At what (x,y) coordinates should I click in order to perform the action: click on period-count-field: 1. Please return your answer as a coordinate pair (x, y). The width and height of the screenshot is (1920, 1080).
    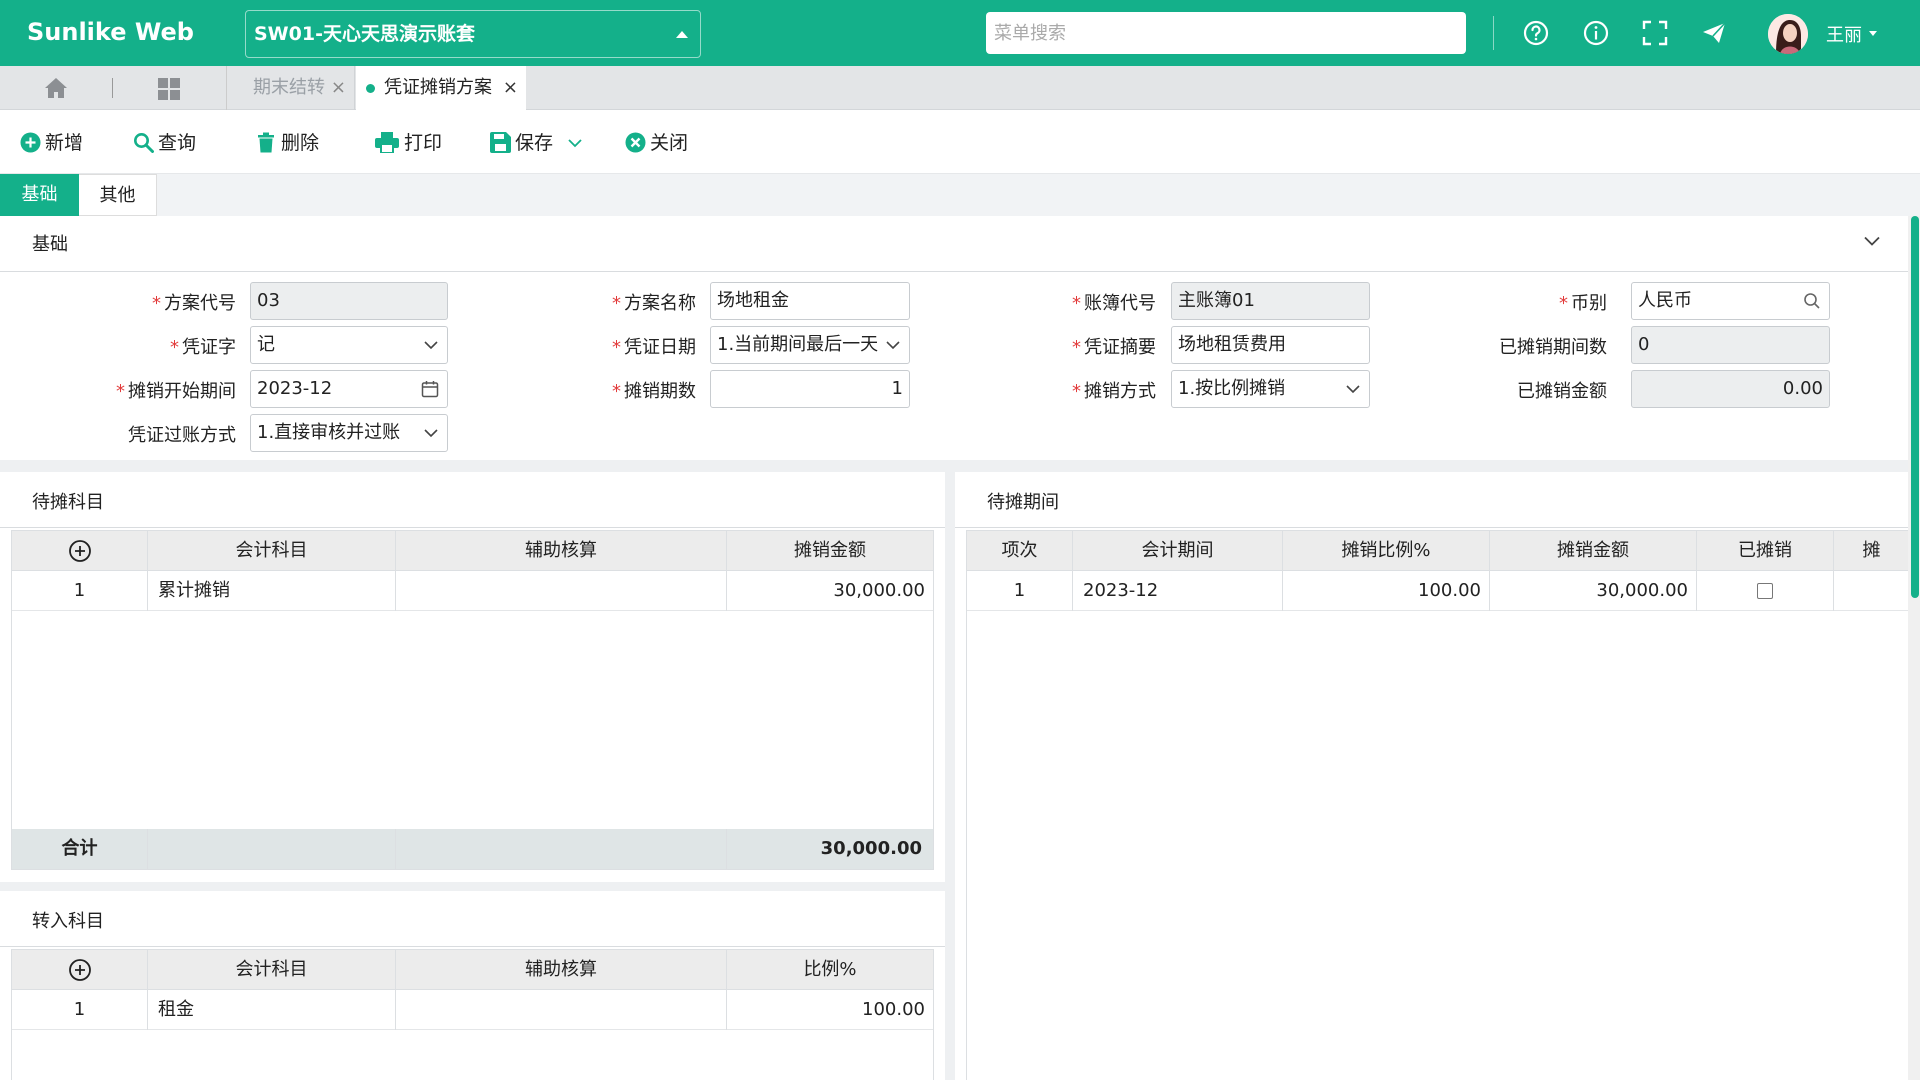
    Looking at the image, I should click on (810, 389).